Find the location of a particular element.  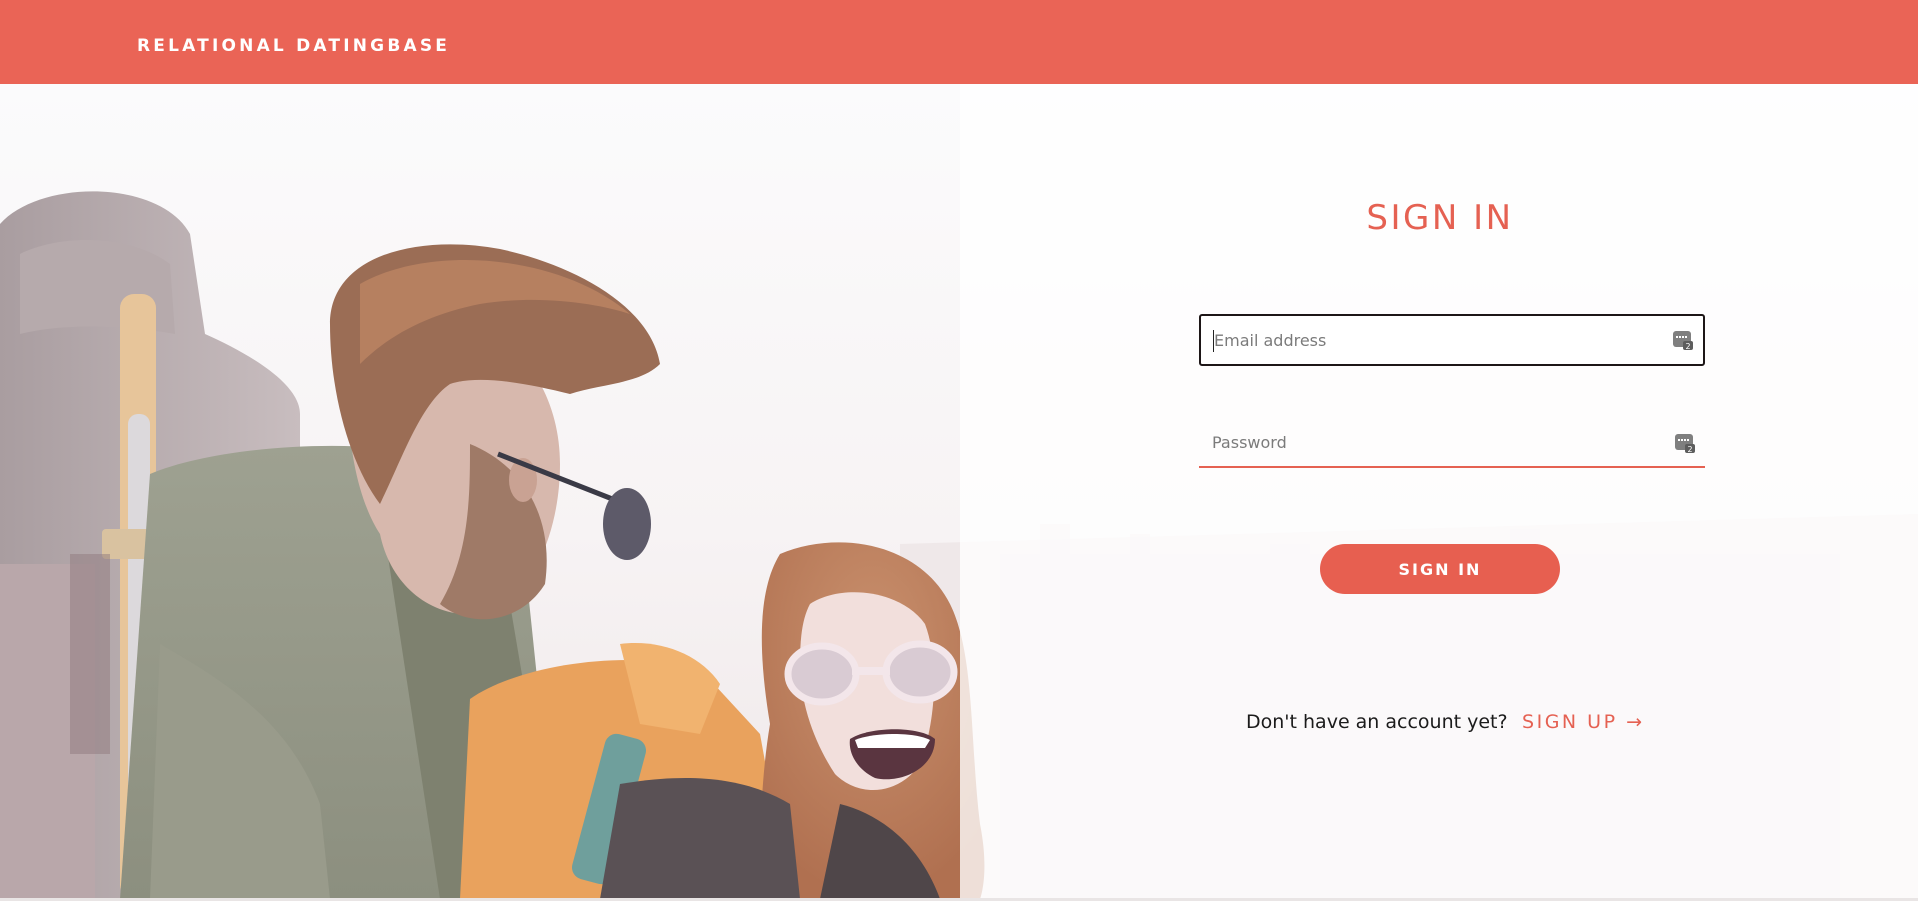

password-input is located at coordinates (1432, 442).